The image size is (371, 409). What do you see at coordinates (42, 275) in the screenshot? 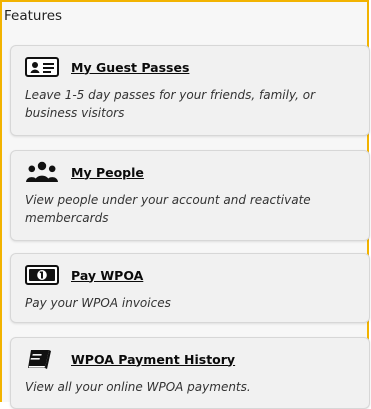
I see `money-bill-icon` at bounding box center [42, 275].